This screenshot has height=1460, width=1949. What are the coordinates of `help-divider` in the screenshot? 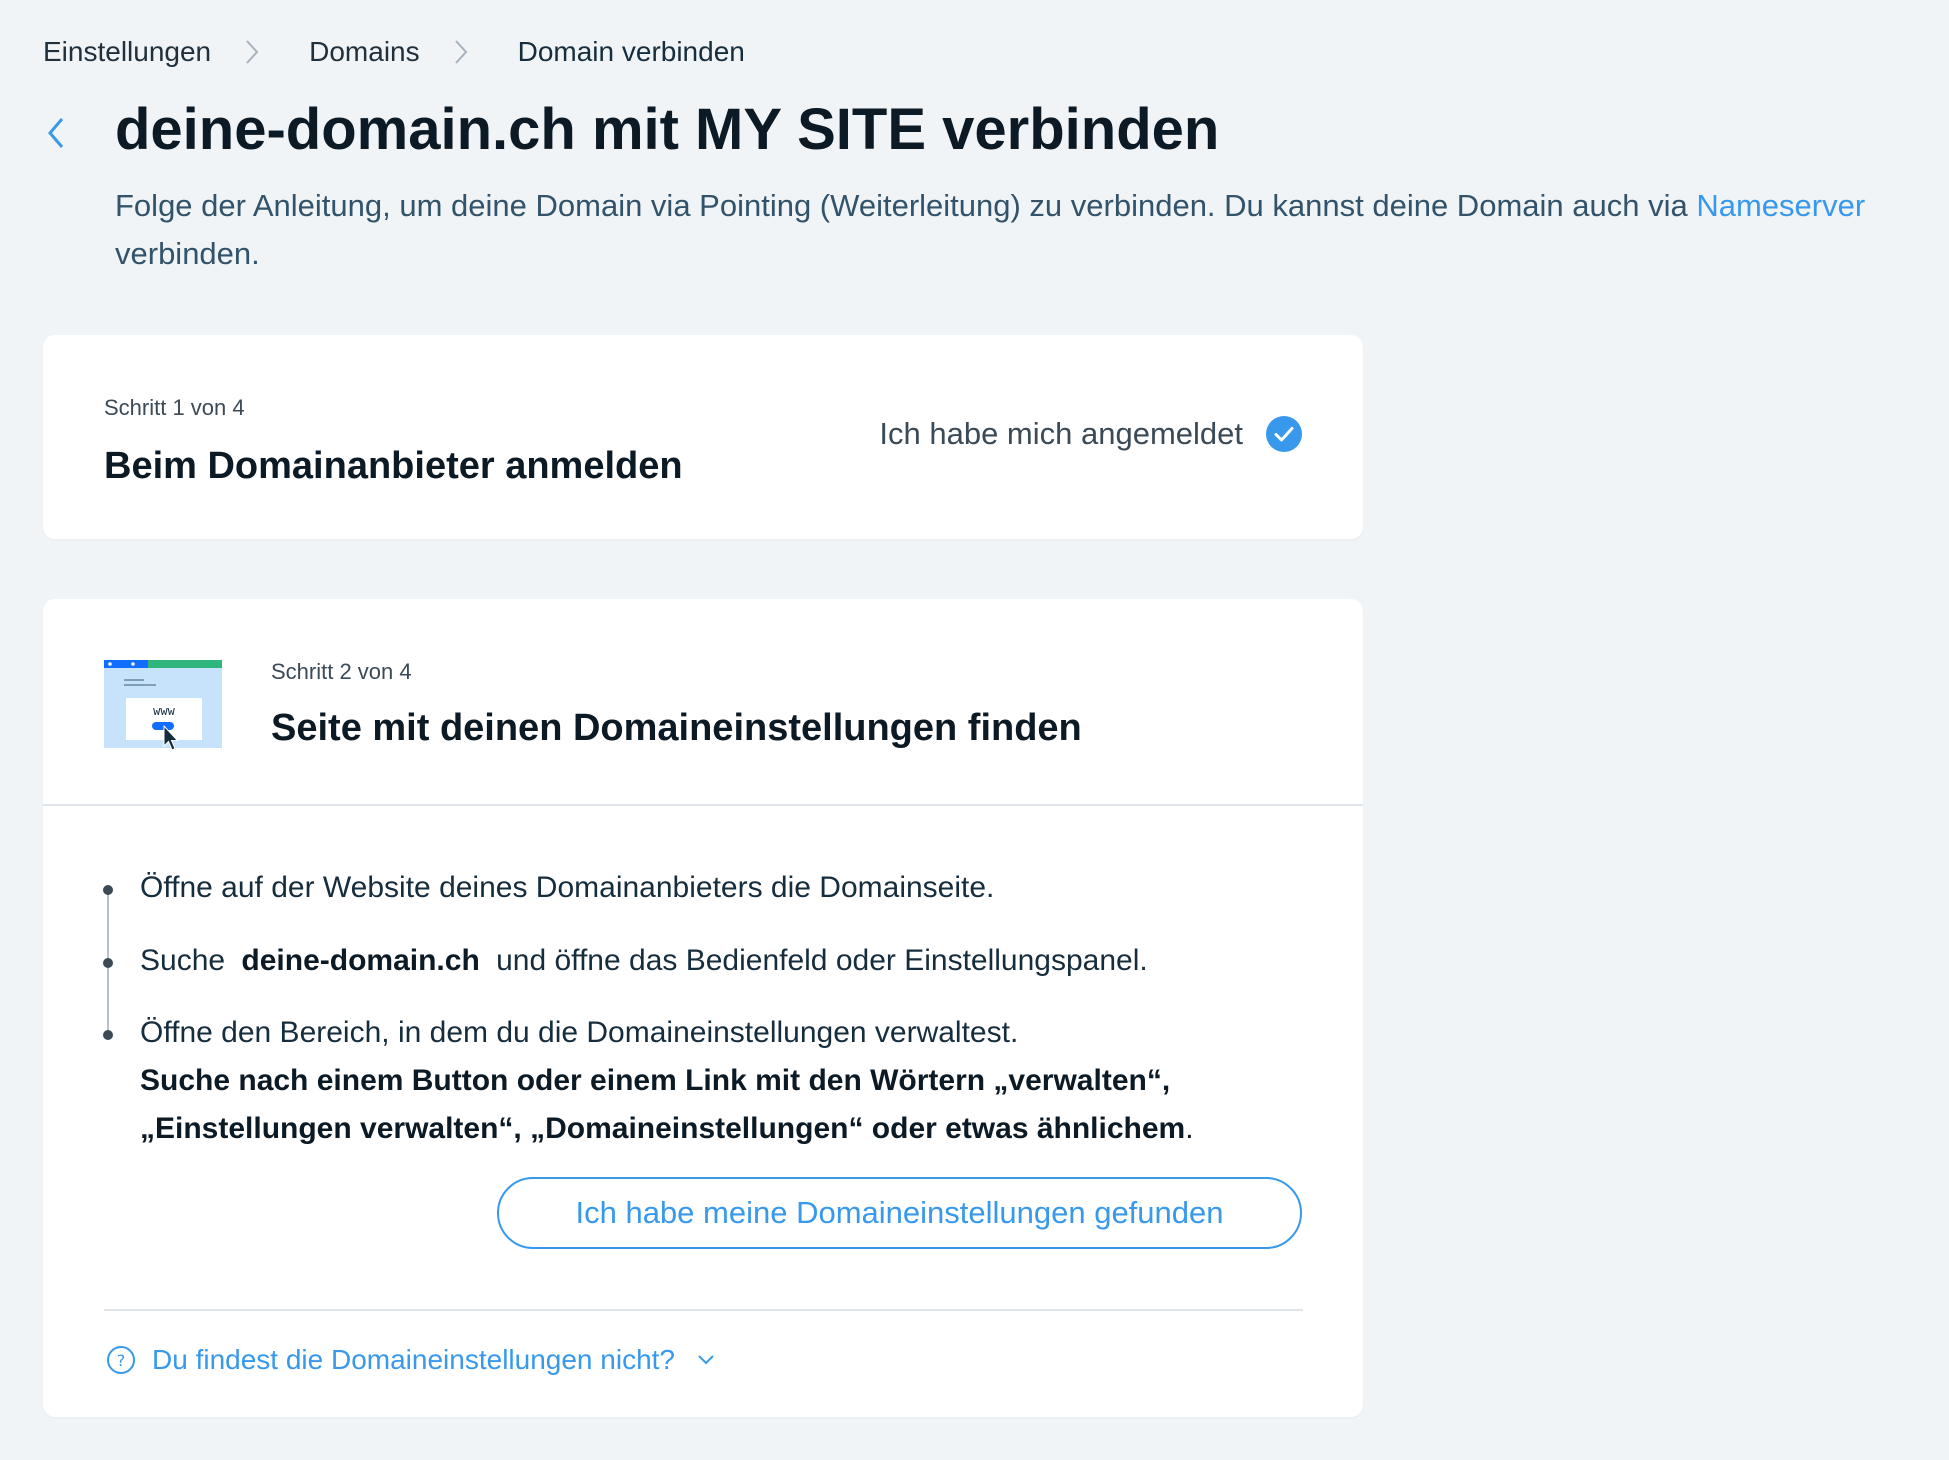 It's located at (703, 1310).